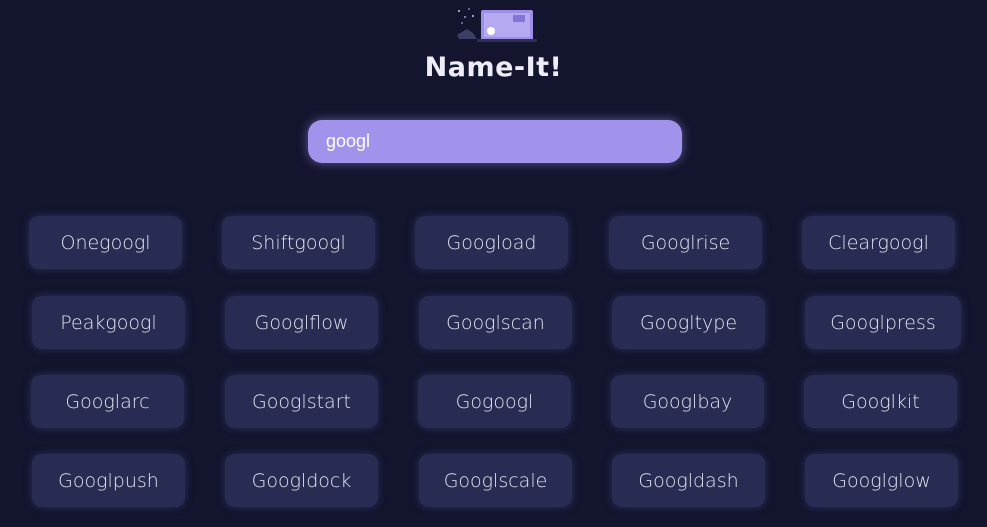 Image resolution: width=987 pixels, height=527 pixels. Describe the element at coordinates (493, 67) in the screenshot. I see `app-title: Name-It!` at that location.